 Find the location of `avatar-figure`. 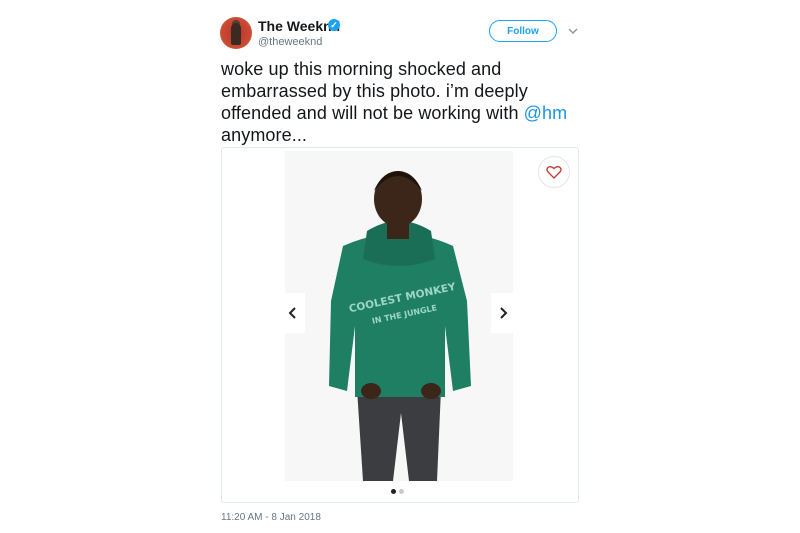

avatar-figure is located at coordinates (236, 34).